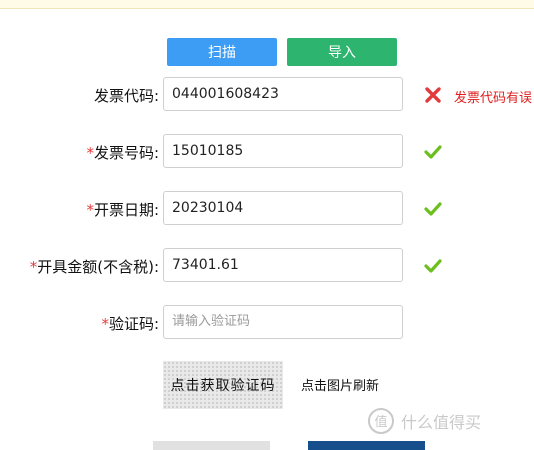 This screenshot has width=534, height=450. I want to click on watermark: 值 什么值得买, so click(424, 421).